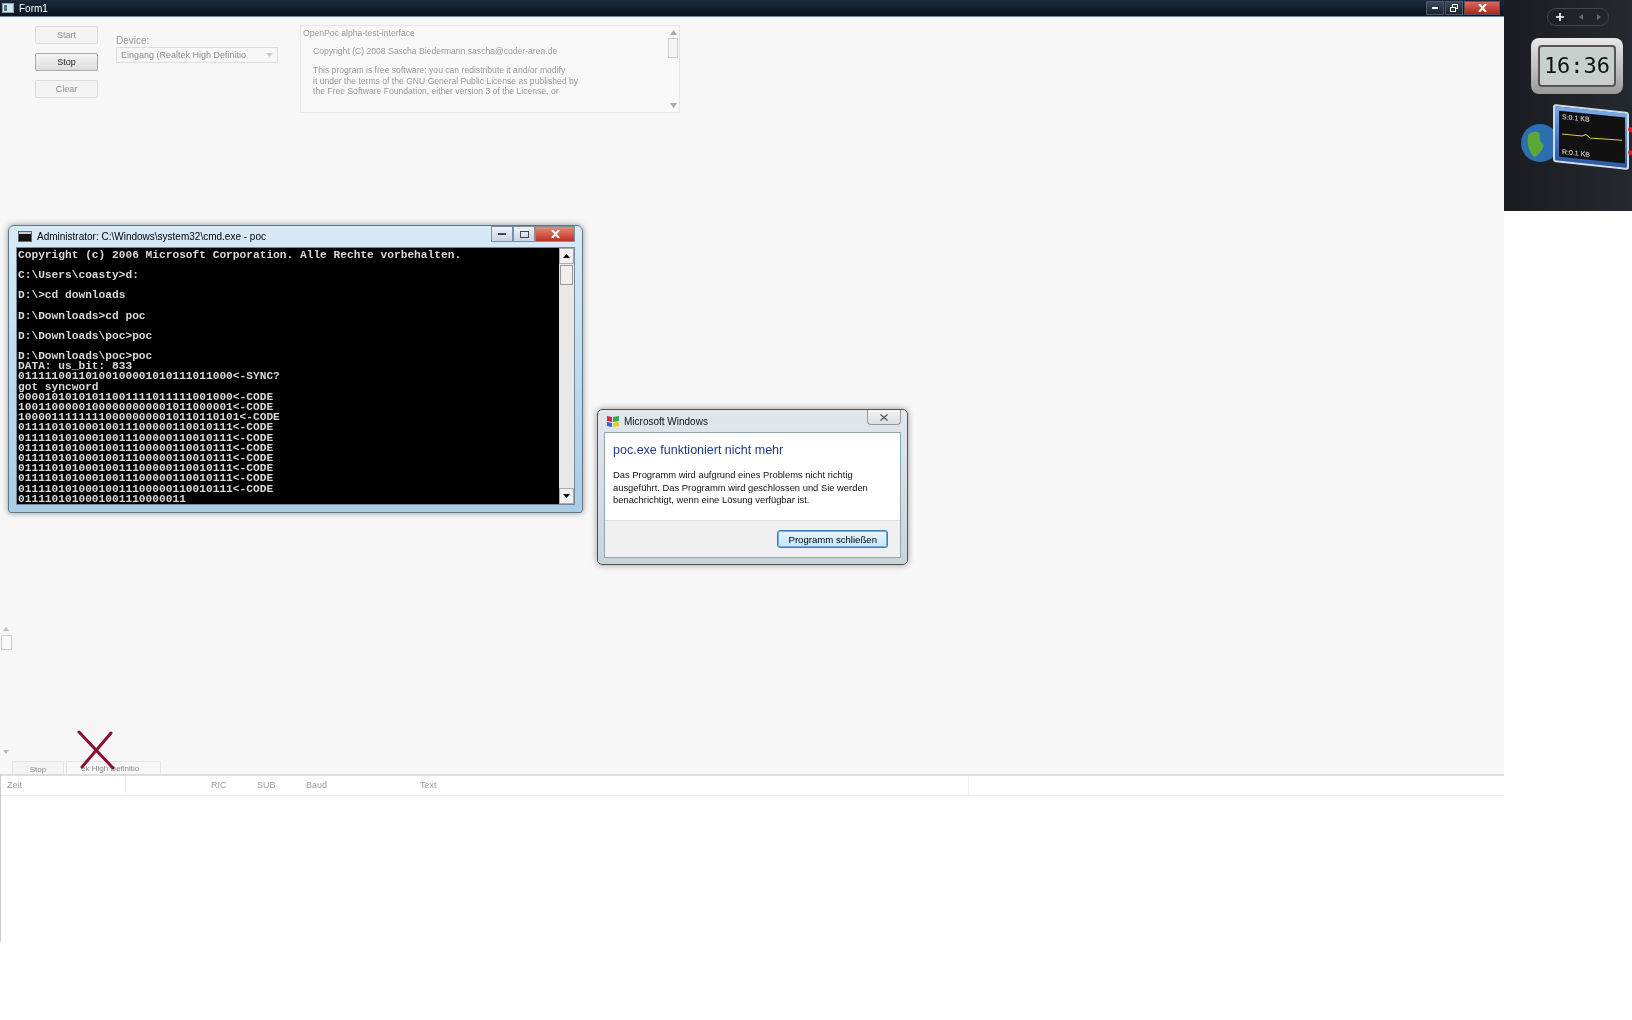 The width and height of the screenshot is (1632, 1020). I want to click on column-header: Baud, so click(357, 785).